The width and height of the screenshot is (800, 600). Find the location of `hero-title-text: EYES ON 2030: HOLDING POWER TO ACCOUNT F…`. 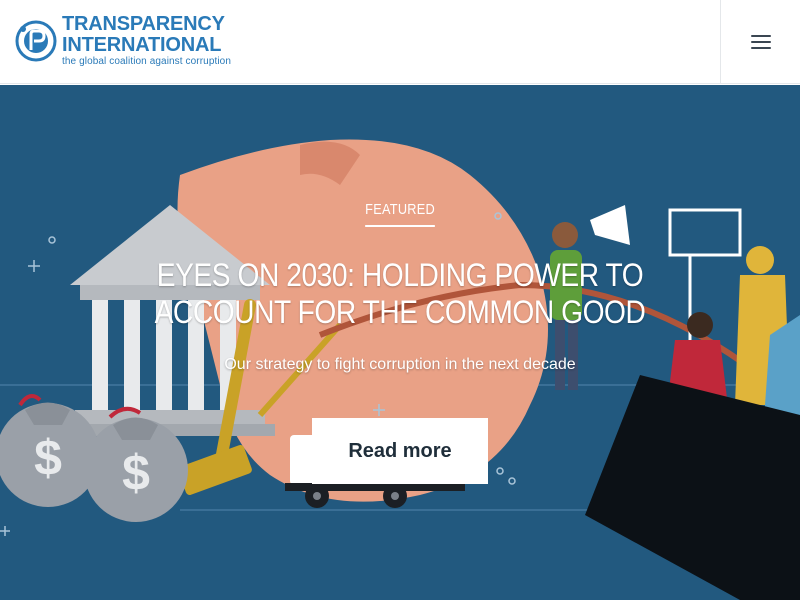

hero-title-text: EYES ON 2030: HOLDING POWER TO ACCOUNT F… is located at coordinates (400, 293).